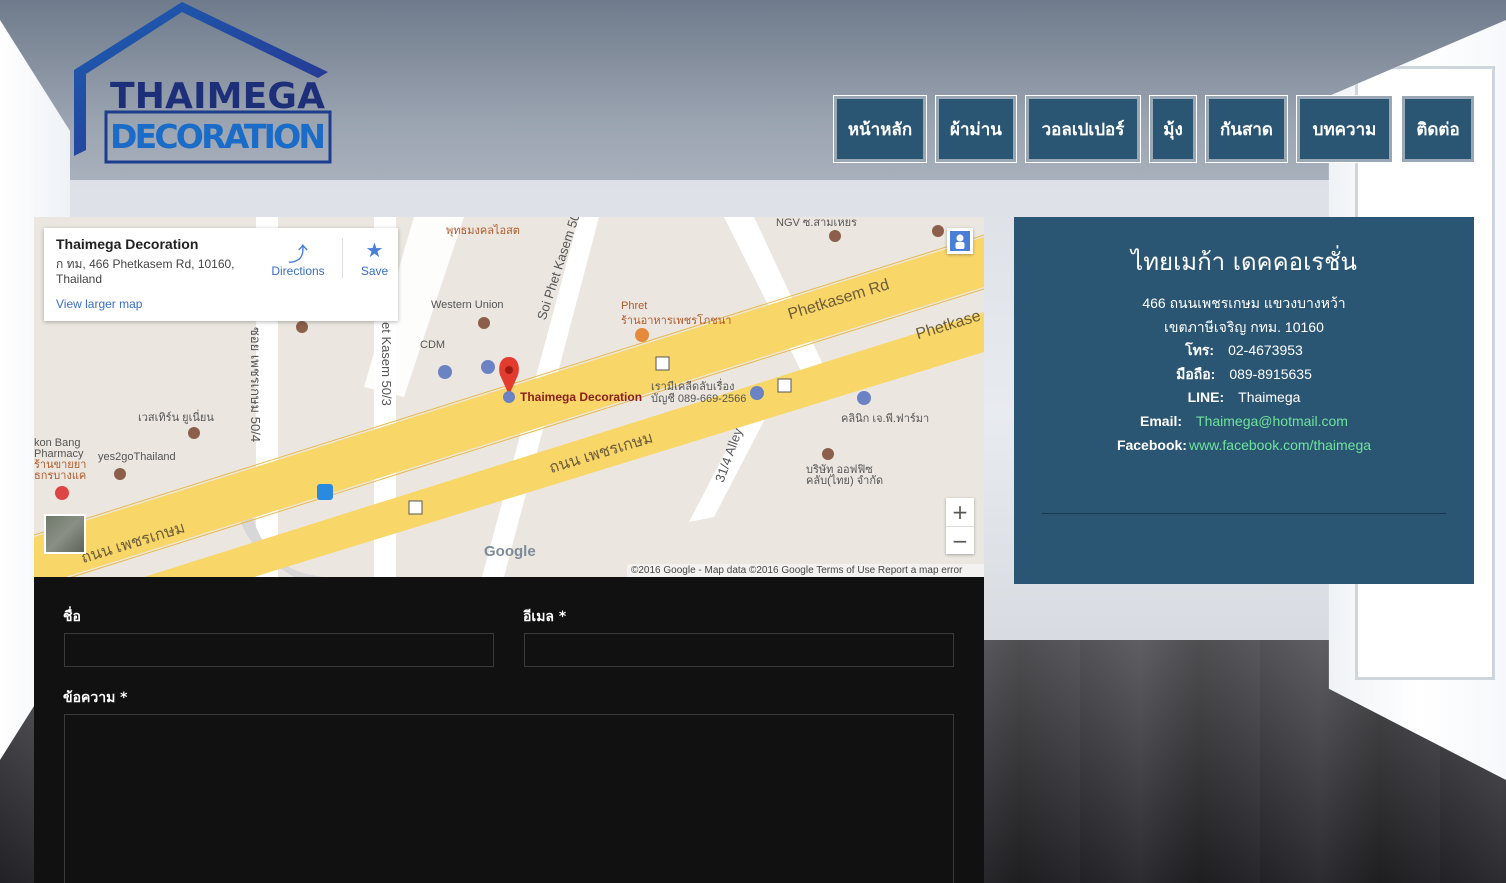  I want to click on map-label: et Kasem 50/3, so click(386, 364).